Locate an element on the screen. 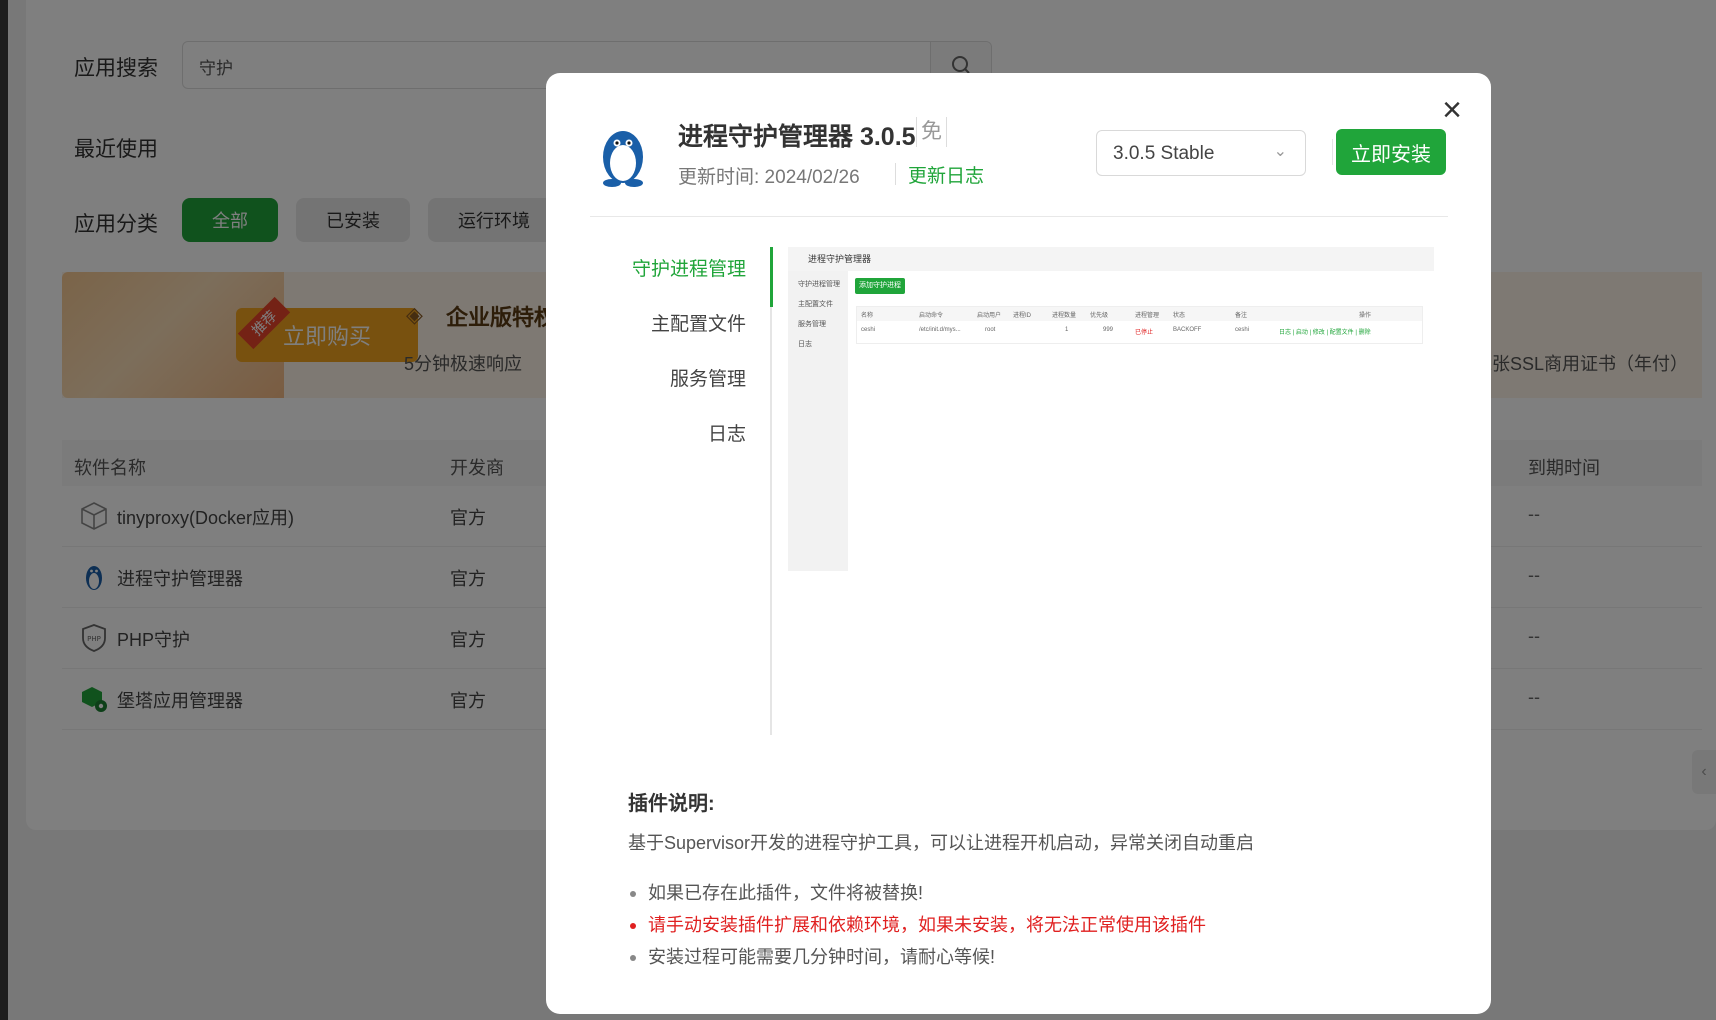 The image size is (1716, 1020). changelog-link: 更新日志 is located at coordinates (946, 174).